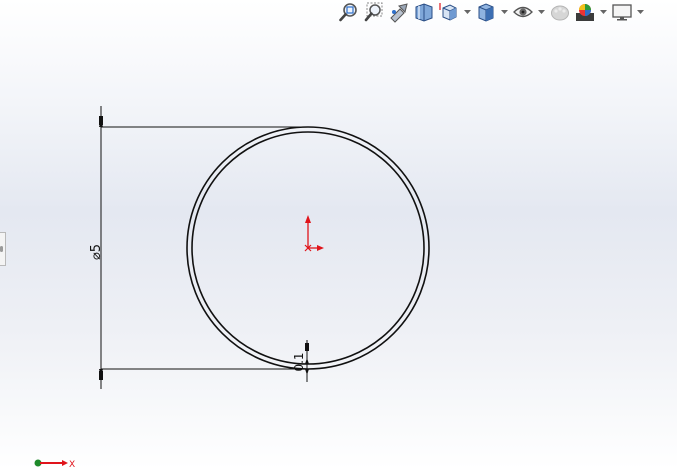 The height and width of the screenshot is (469, 677). Describe the element at coordinates (65, 463) in the screenshot. I see `triad-x-arrow-icon` at that location.